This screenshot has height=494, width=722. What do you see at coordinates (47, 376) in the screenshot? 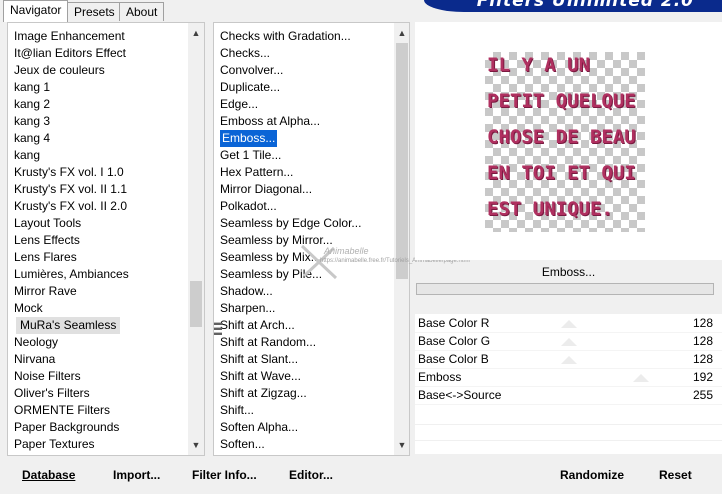
I see `category-item: Noise Filters` at bounding box center [47, 376].